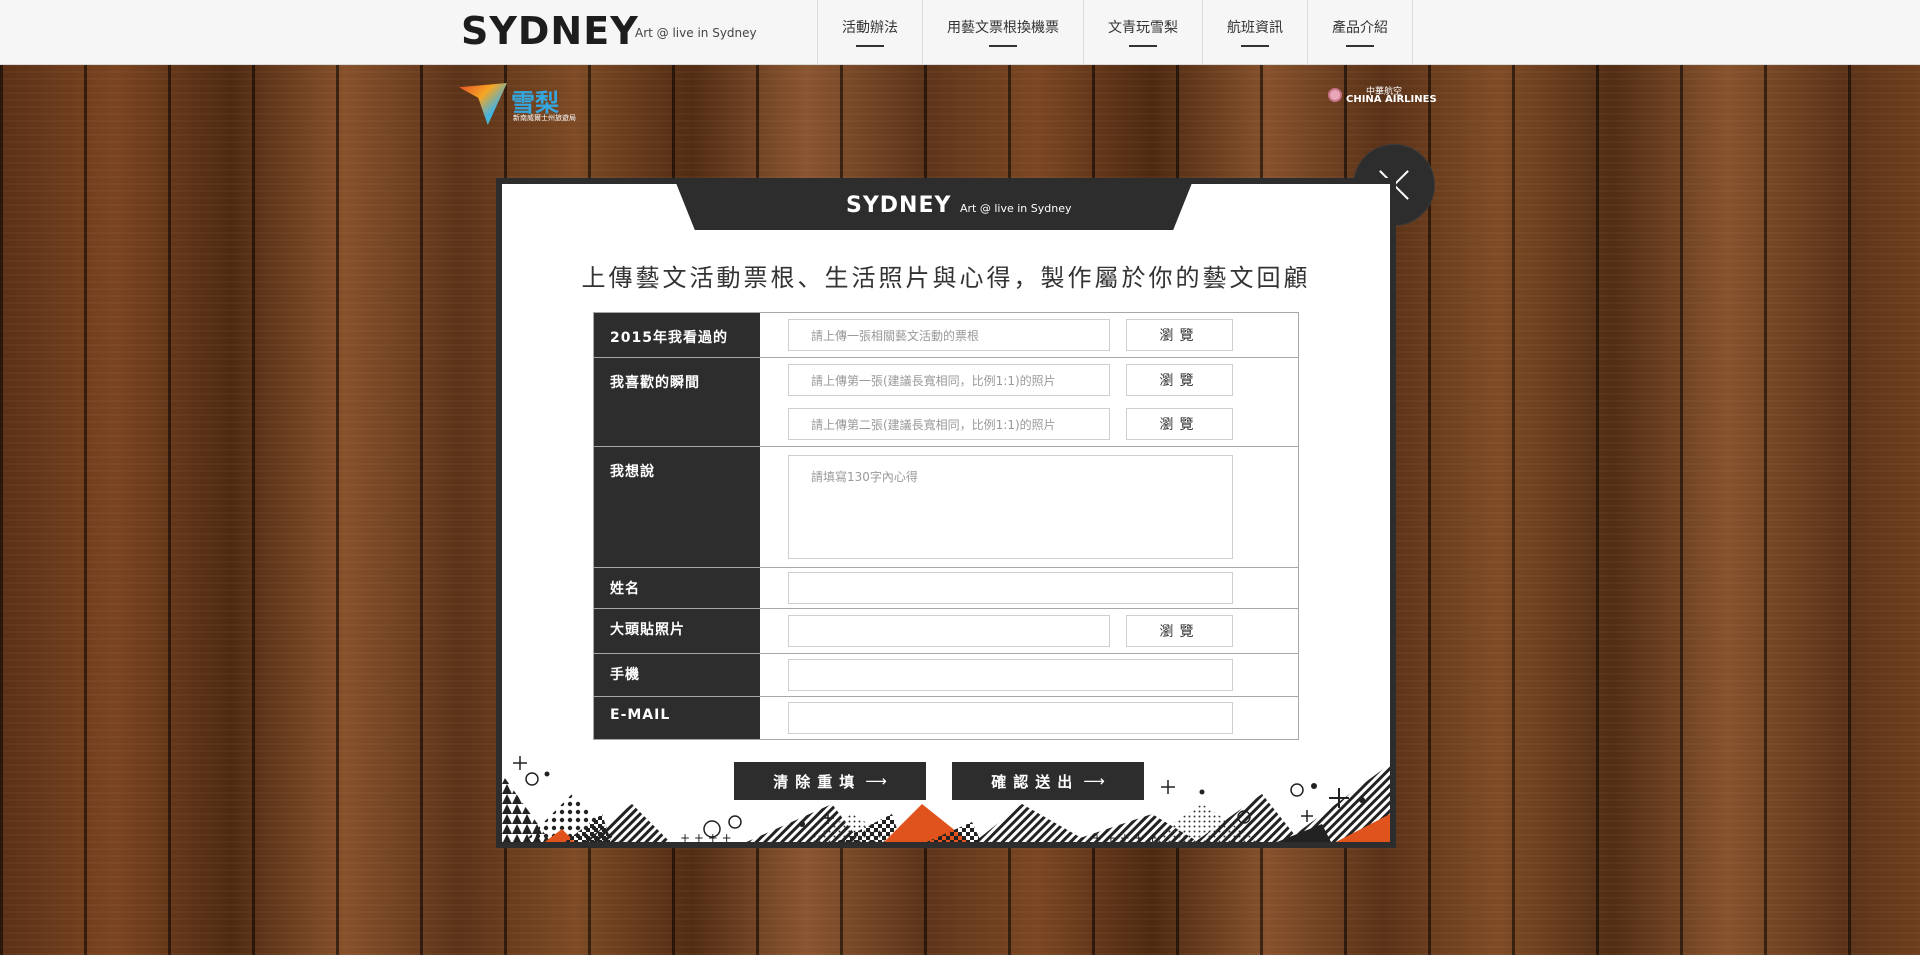  I want to click on china-airlines-logo: 中華航空 CHINA AIRLINES, so click(1388, 99).